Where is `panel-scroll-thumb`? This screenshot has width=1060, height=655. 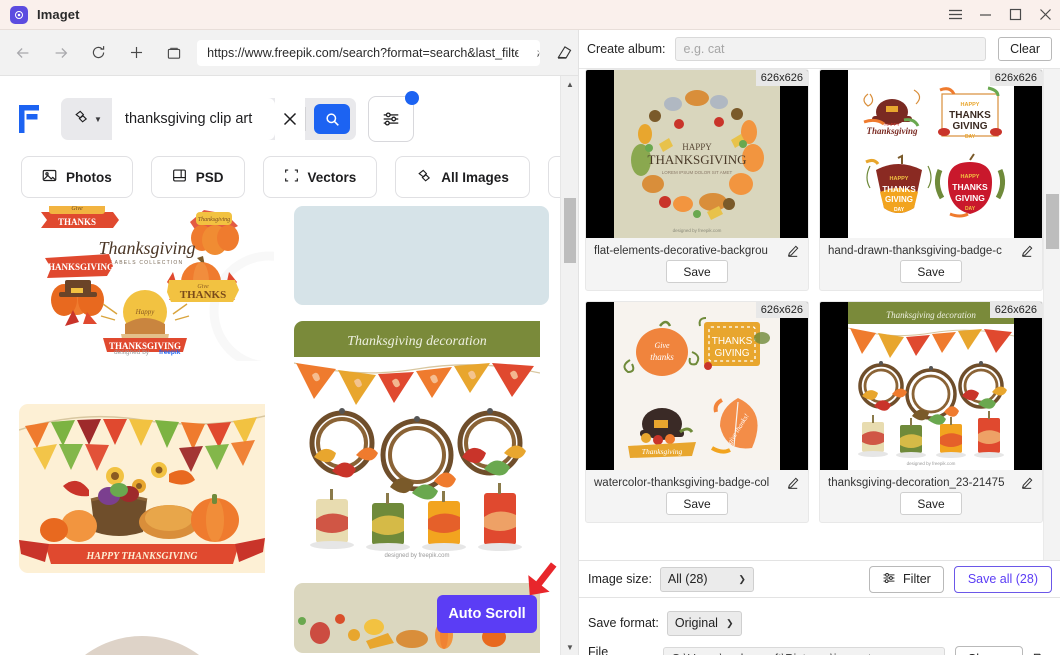
panel-scroll-thumb is located at coordinates (1052, 221).